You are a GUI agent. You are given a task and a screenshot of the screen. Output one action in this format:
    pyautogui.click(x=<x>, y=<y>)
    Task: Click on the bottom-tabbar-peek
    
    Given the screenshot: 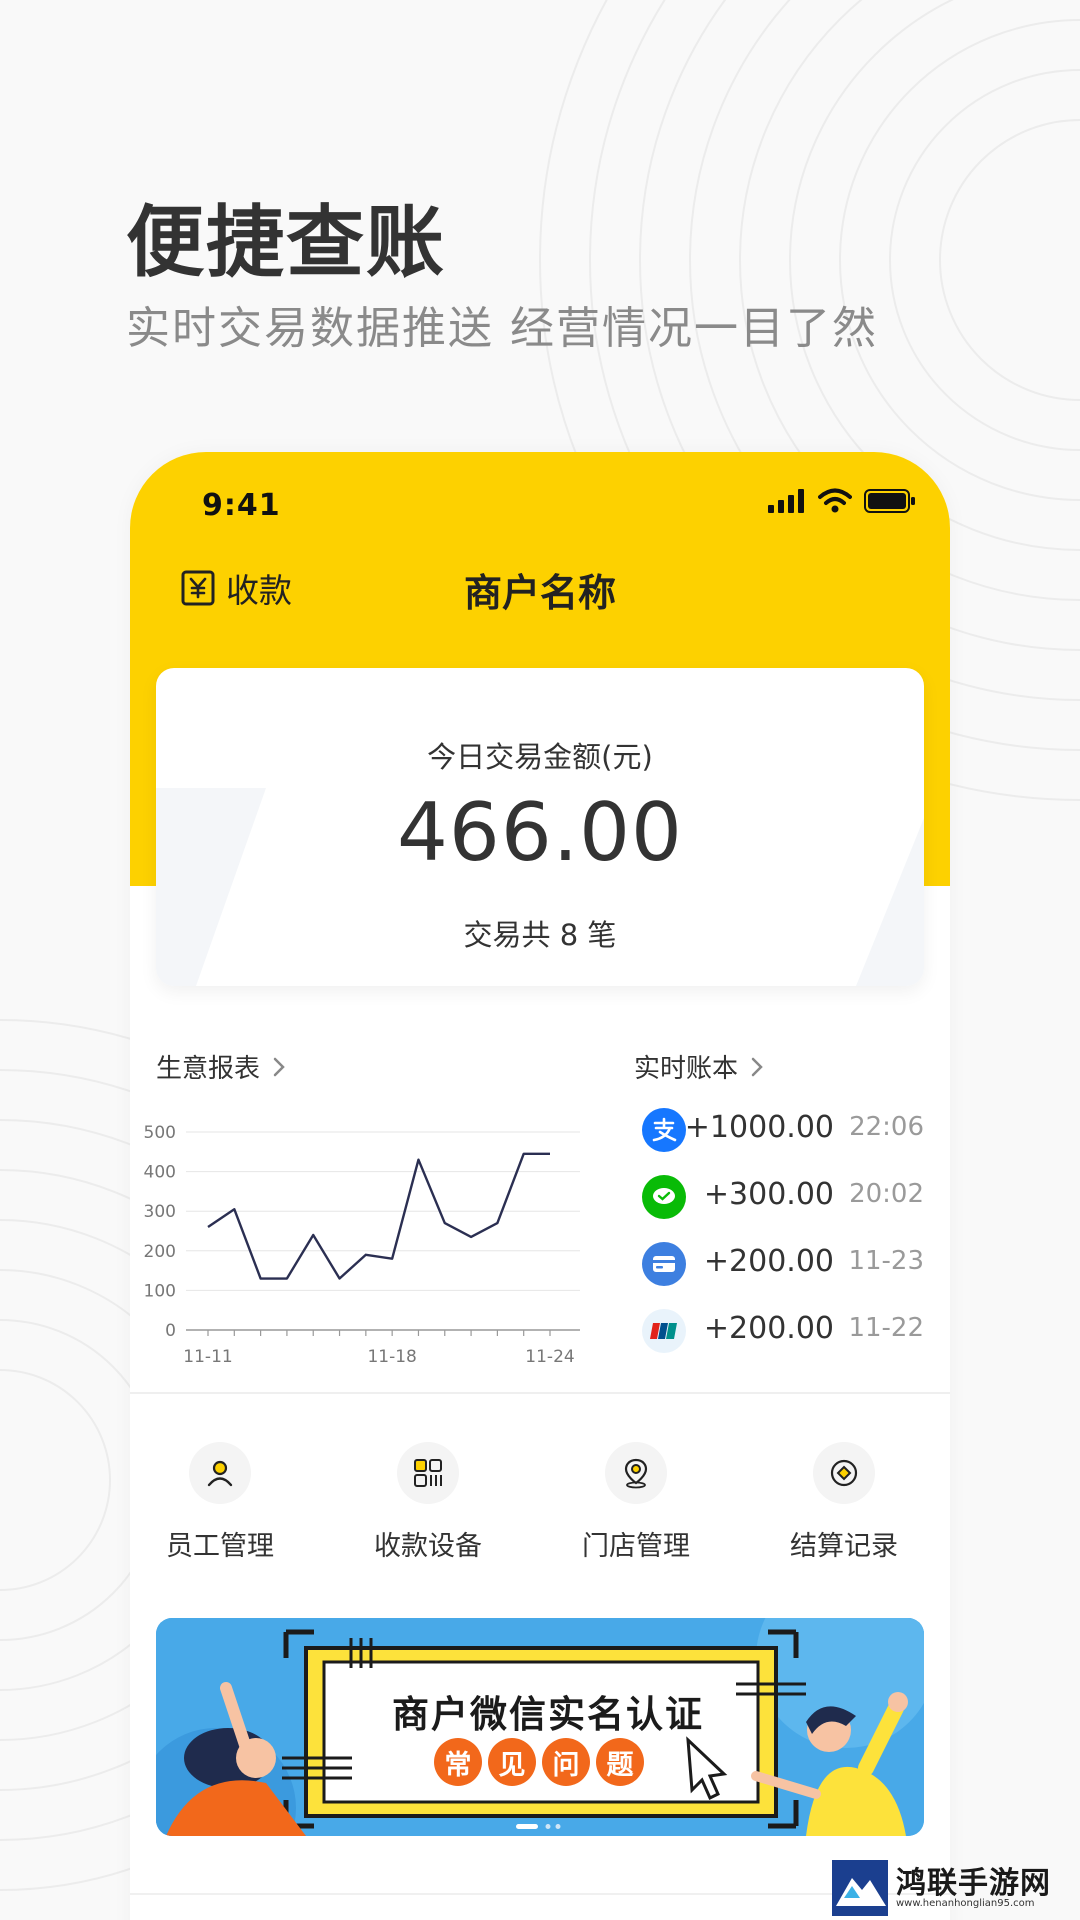 What is the action you would take?
    pyautogui.click(x=540, y=1894)
    